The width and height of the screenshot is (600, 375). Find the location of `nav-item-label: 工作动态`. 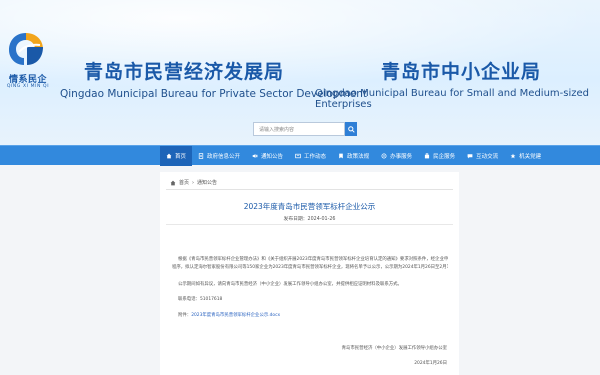

nav-item-label: 工作动态 is located at coordinates (315, 157).